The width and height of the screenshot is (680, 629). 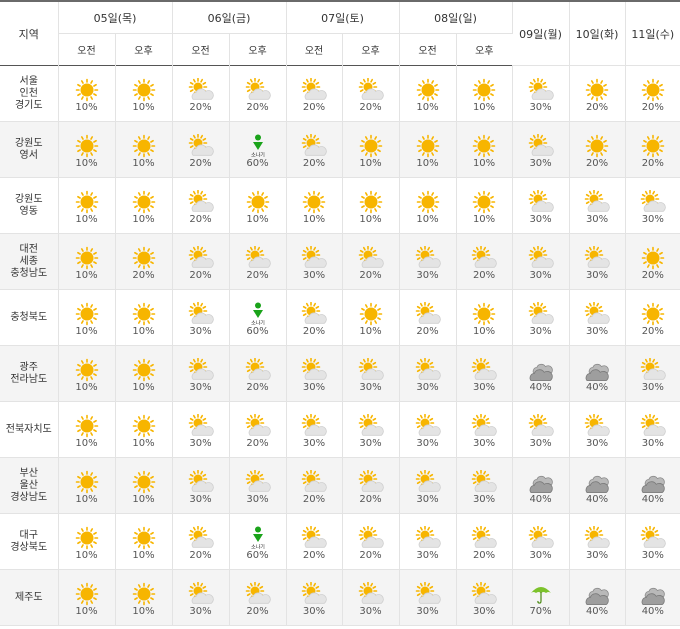 What do you see at coordinates (28, 535) in the screenshot?
I see `region-name-line: 대구` at bounding box center [28, 535].